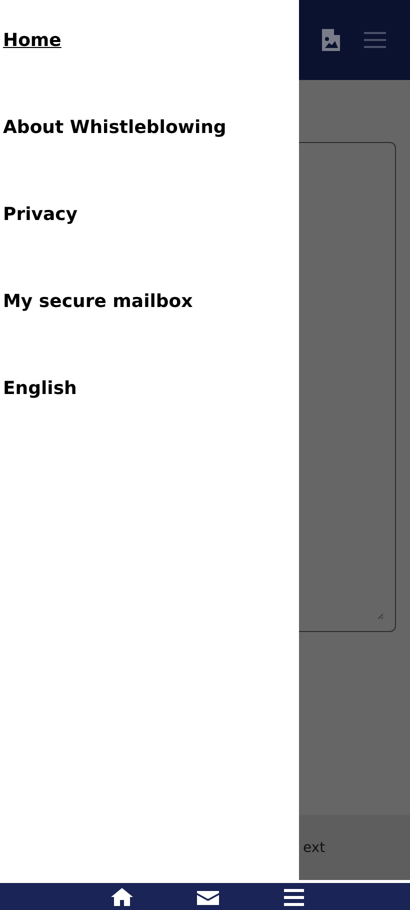  Describe the element at coordinates (39, 215) in the screenshot. I see `menu-item: Privacy` at that location.